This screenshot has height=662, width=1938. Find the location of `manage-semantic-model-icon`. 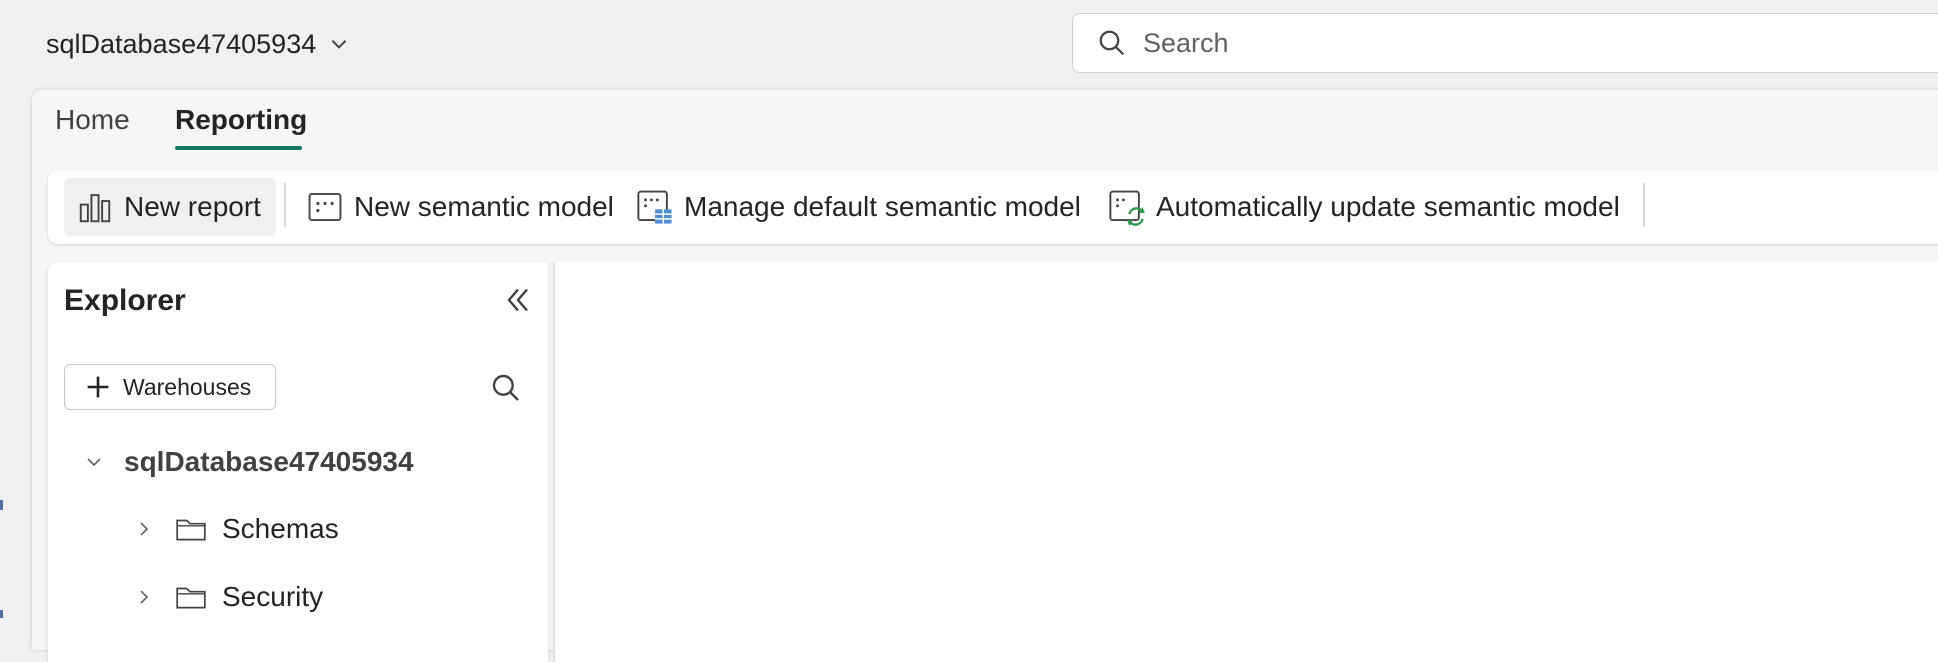

manage-semantic-model-icon is located at coordinates (654, 207).